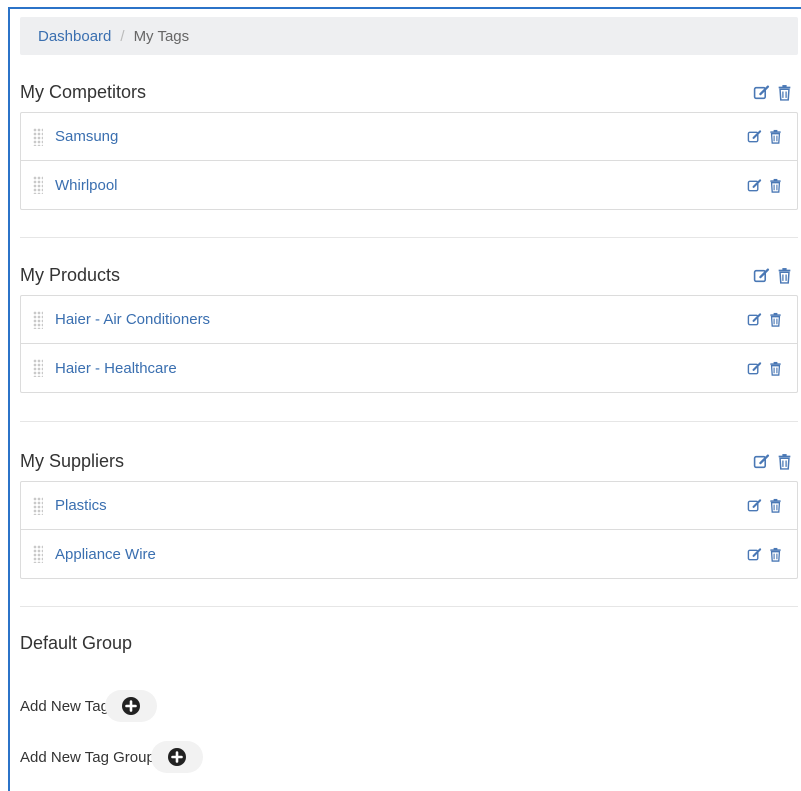 Image resolution: width=801 pixels, height=791 pixels. What do you see at coordinates (409, 461) in the screenshot?
I see `group-header: My Suppliers` at bounding box center [409, 461].